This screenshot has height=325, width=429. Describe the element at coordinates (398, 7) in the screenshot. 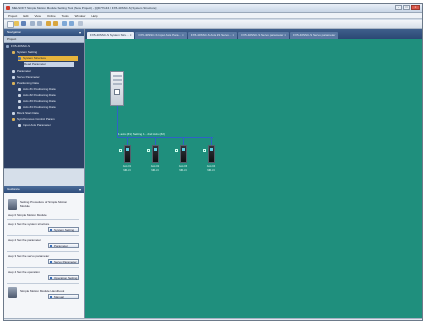

I see `minimize-button: -` at that location.